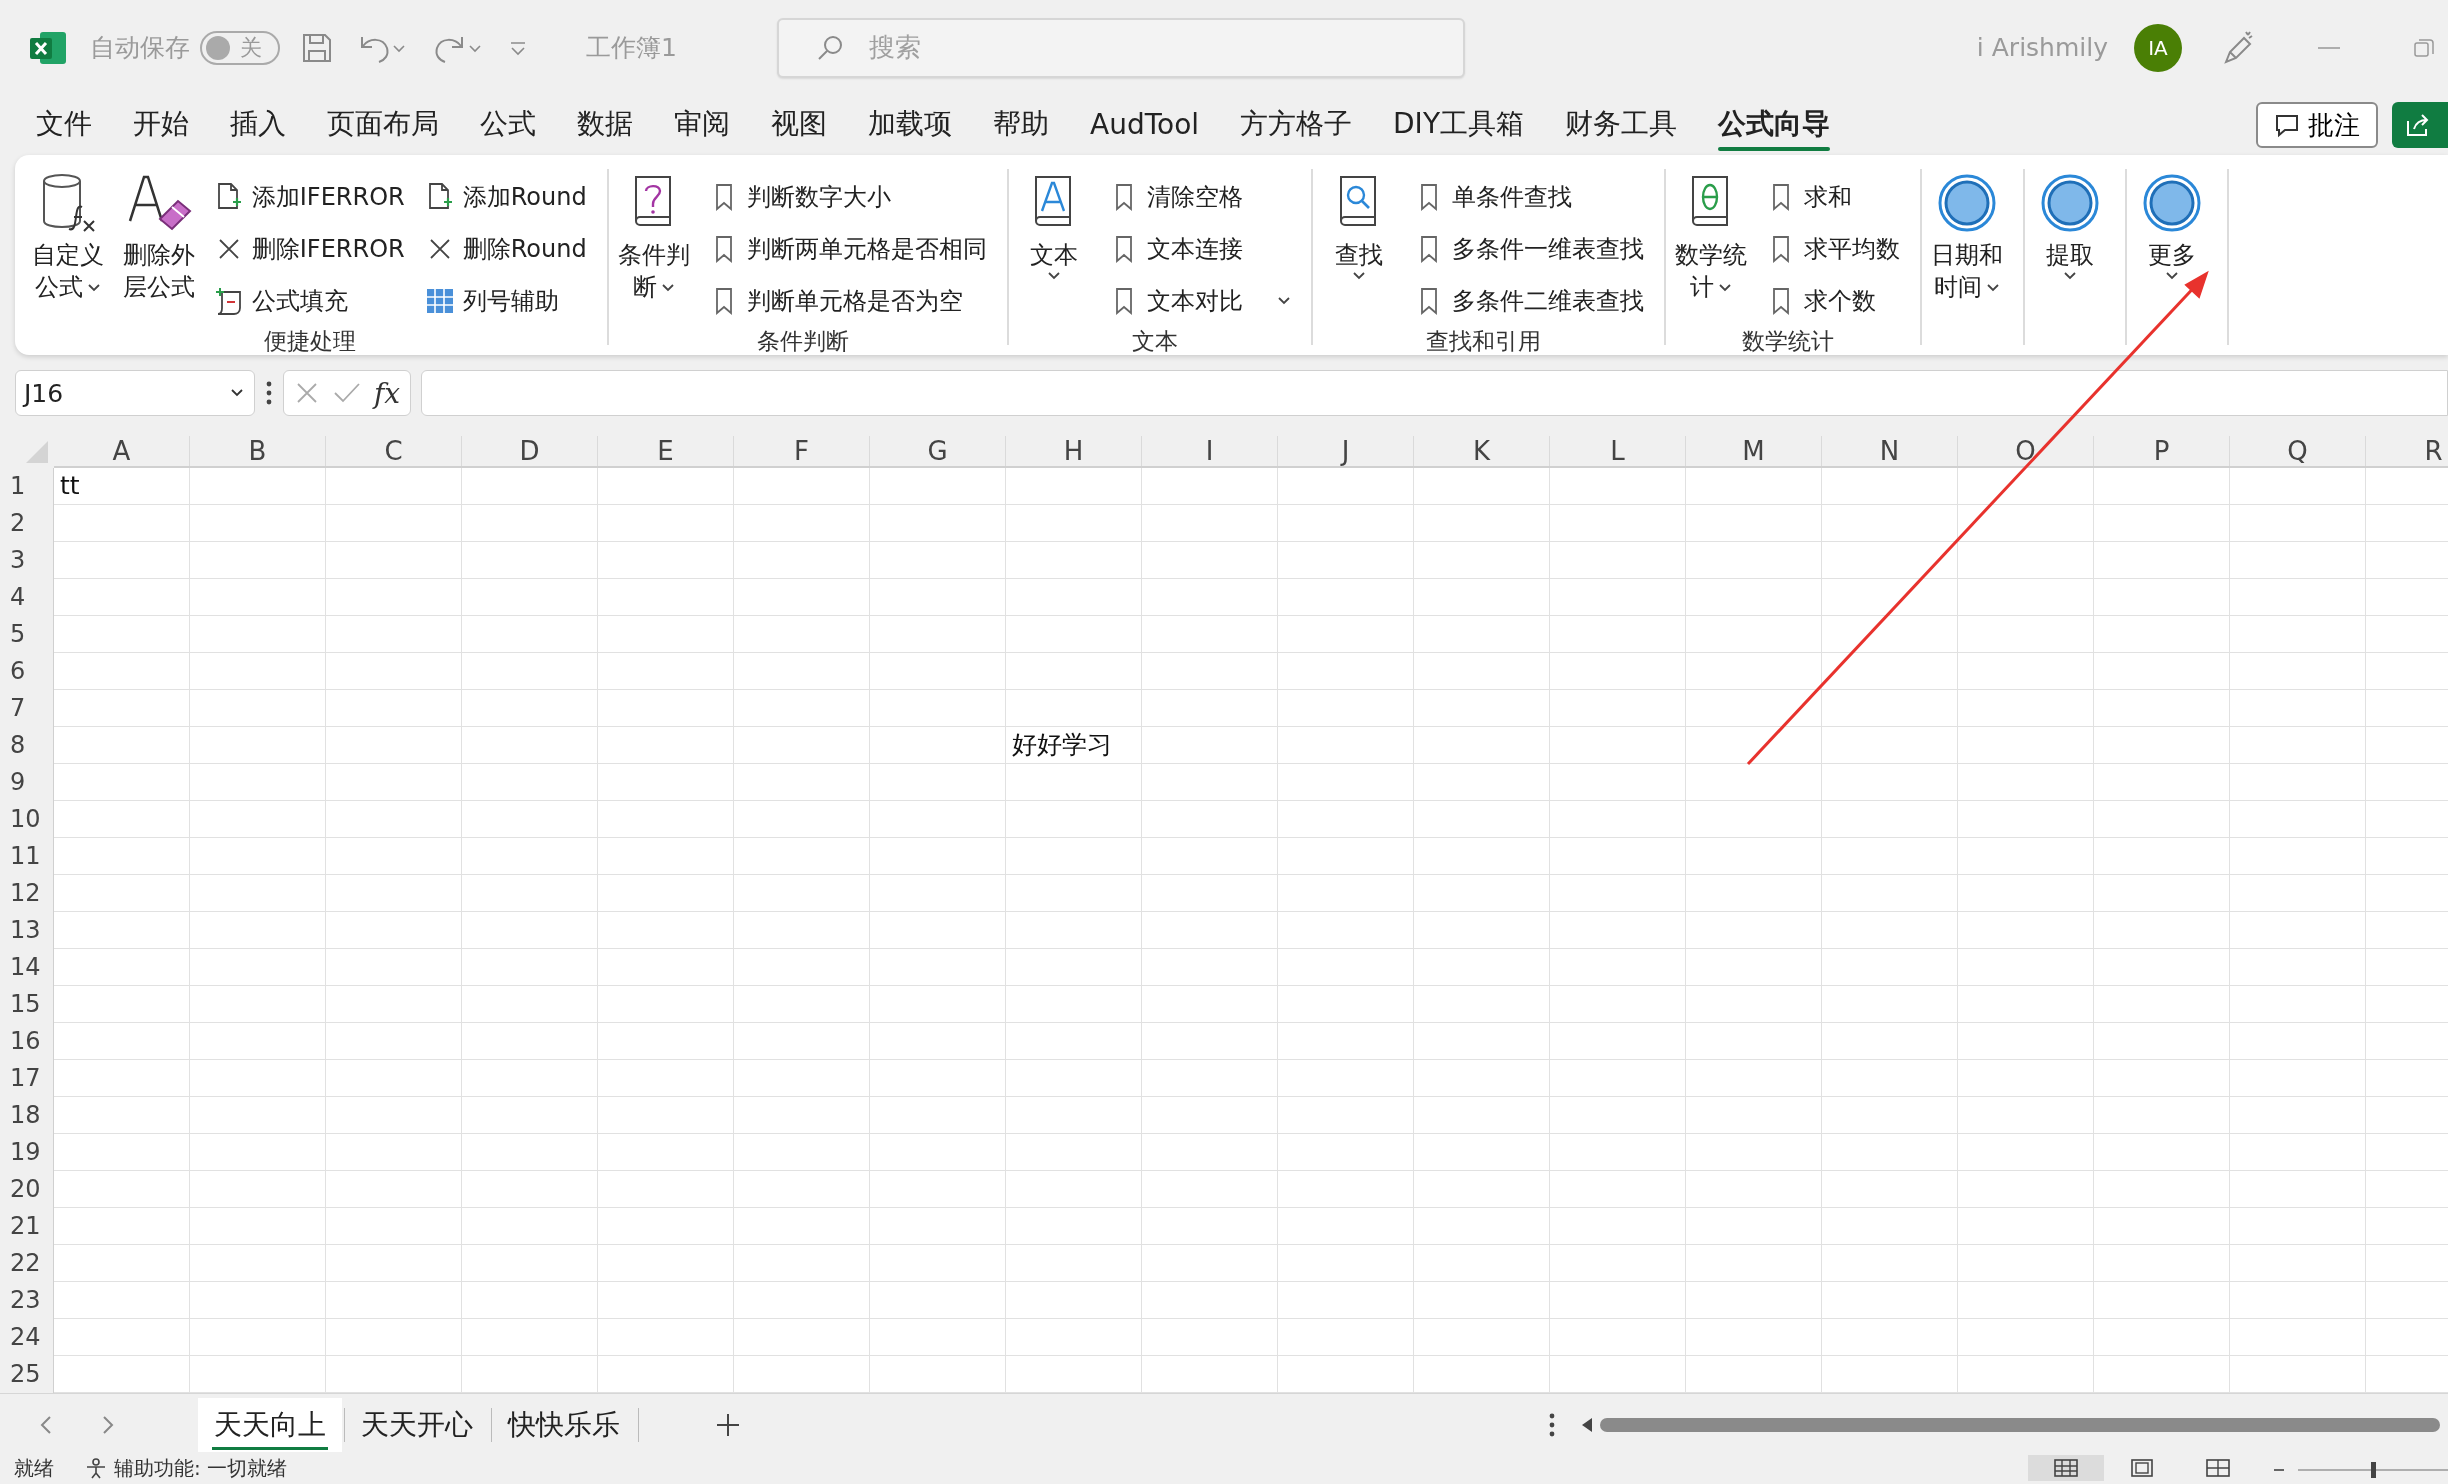  What do you see at coordinates (2317, 125) in the screenshot?
I see `comments-button: 批注` at bounding box center [2317, 125].